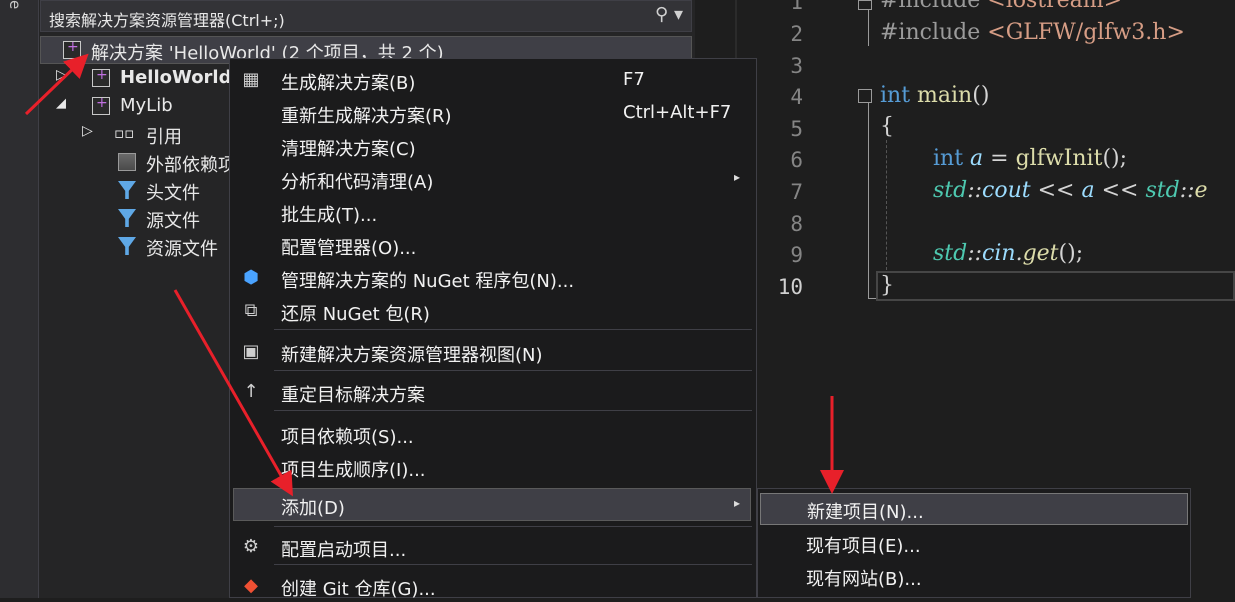 The image size is (1235, 602). Describe the element at coordinates (182, 249) in the screenshot. I see `resources-label: 资源文件` at that location.